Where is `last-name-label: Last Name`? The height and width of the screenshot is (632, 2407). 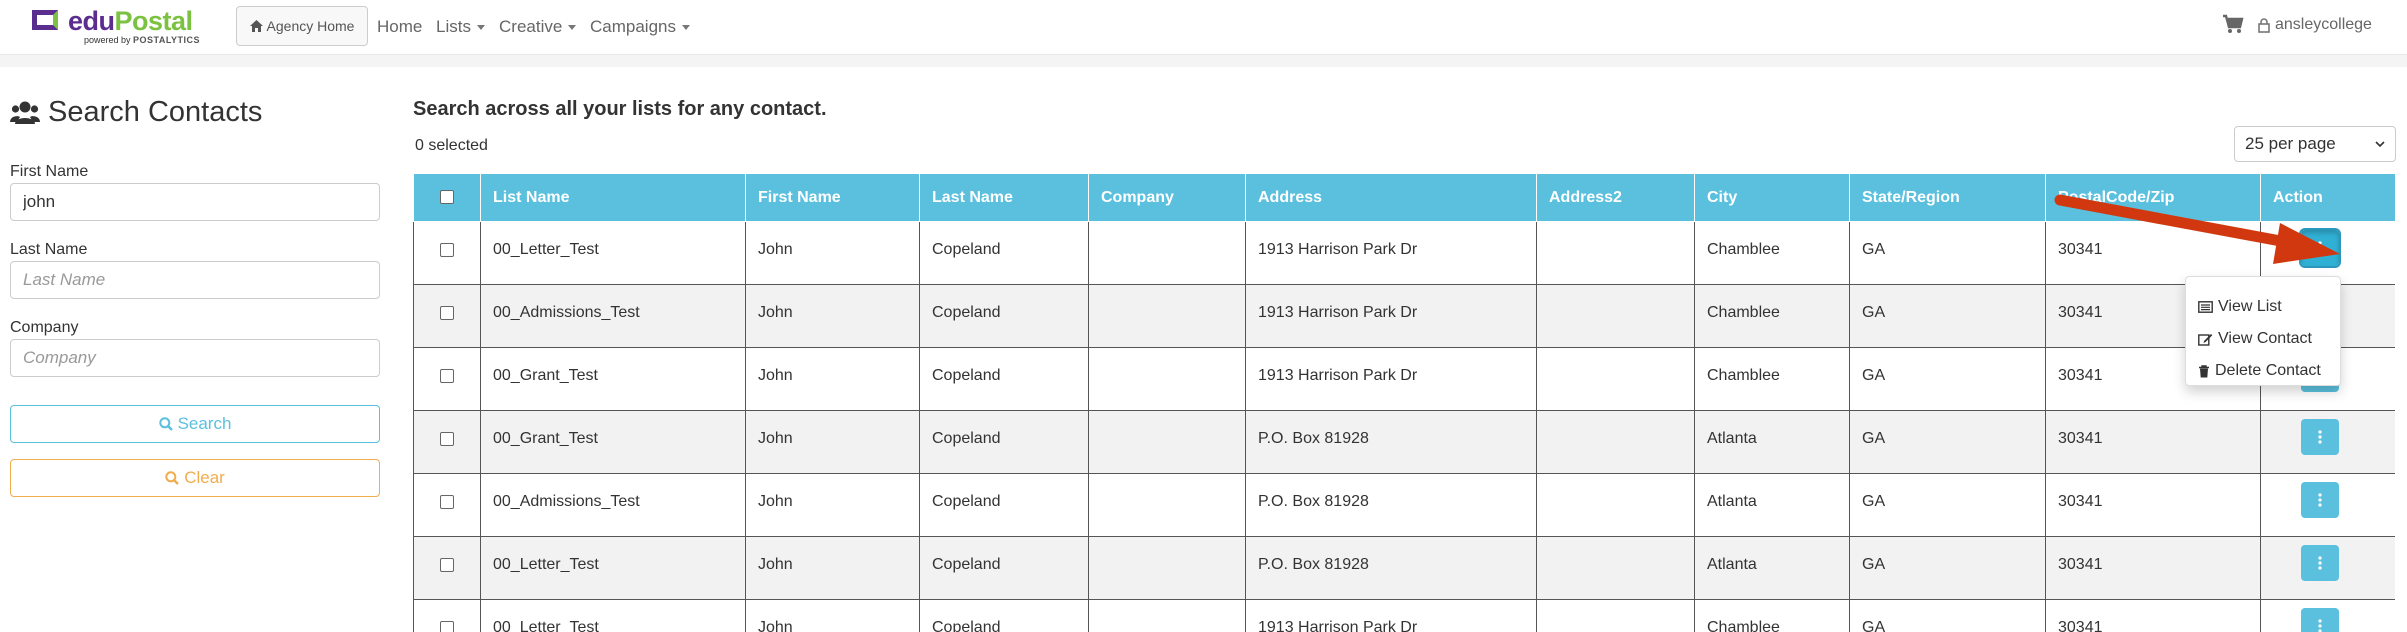
last-name-label: Last Name is located at coordinates (49, 249).